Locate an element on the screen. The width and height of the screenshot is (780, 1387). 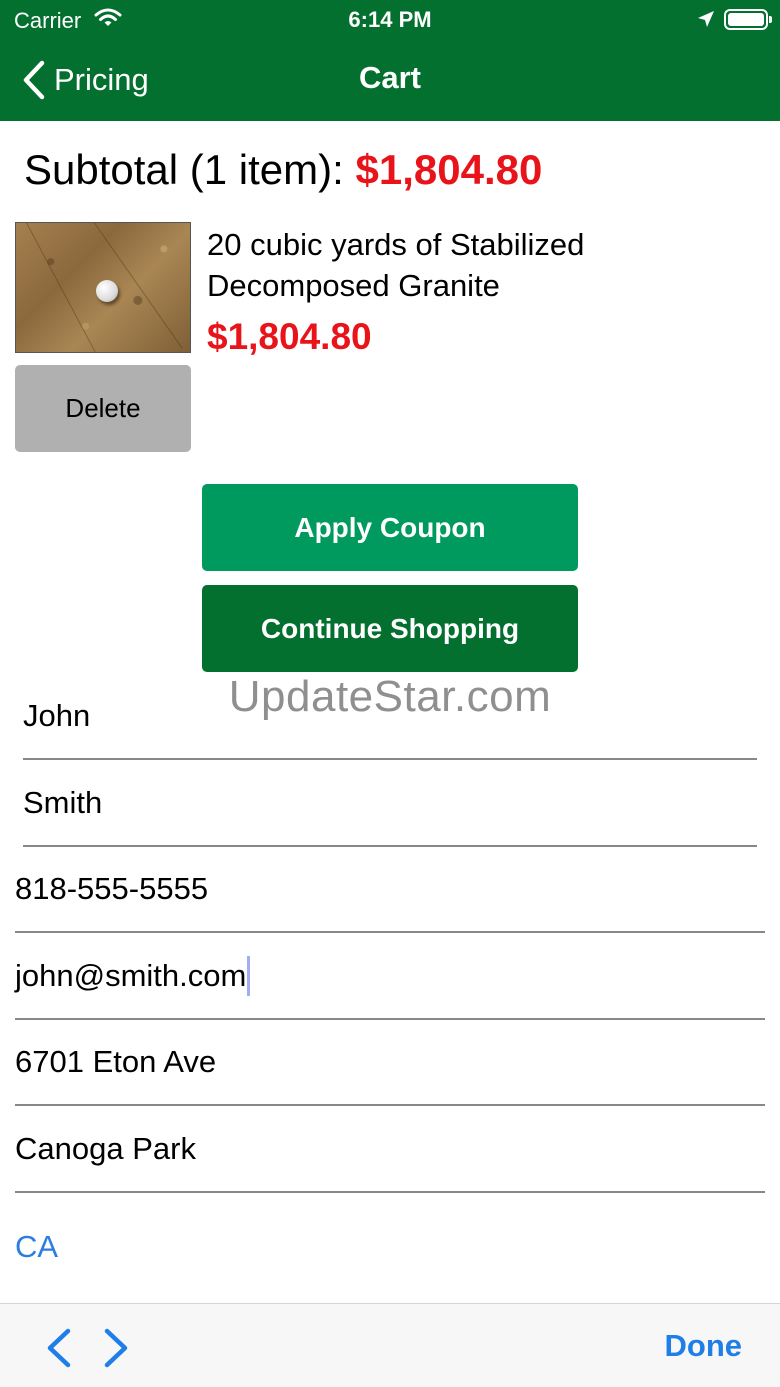
state-value: CA is located at coordinates (37, 1246).